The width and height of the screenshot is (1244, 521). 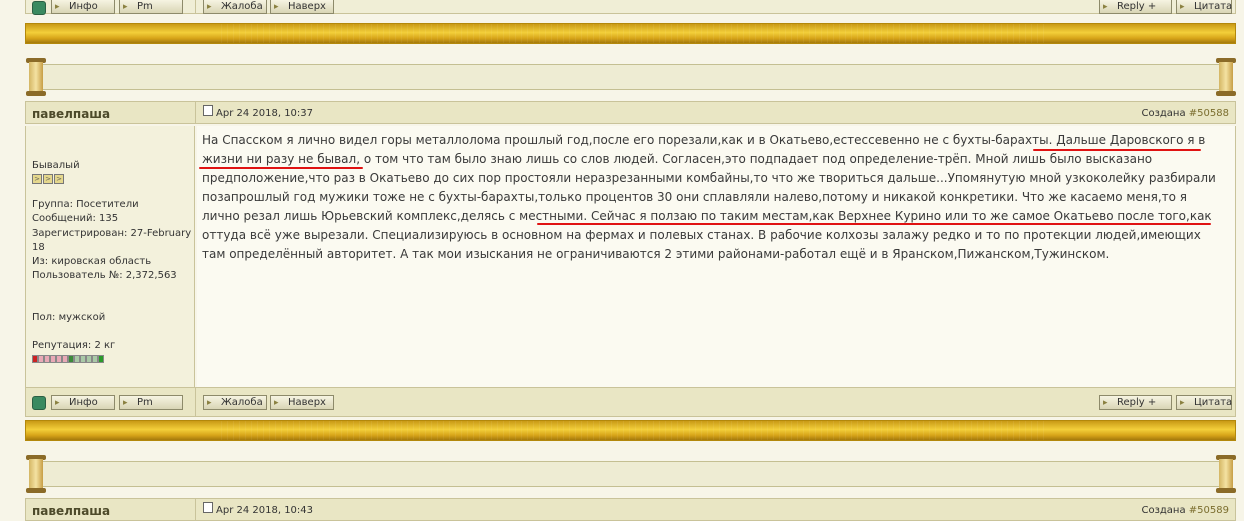 What do you see at coordinates (265, 510) in the screenshot?
I see `post-date: Apr 24 2018, 10:43` at bounding box center [265, 510].